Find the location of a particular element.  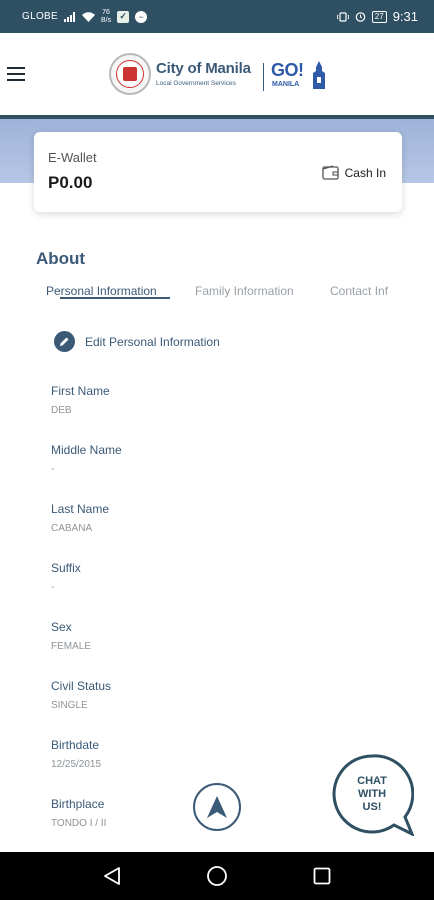

city-seal-logo is located at coordinates (130, 74).